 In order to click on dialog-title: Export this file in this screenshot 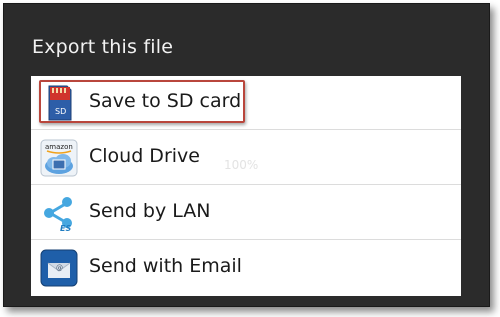, I will do `click(103, 47)`.